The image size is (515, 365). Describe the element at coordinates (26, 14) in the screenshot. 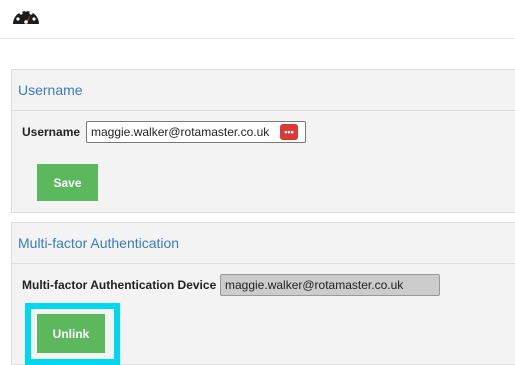

I see `dashboard-gauge-icon` at that location.